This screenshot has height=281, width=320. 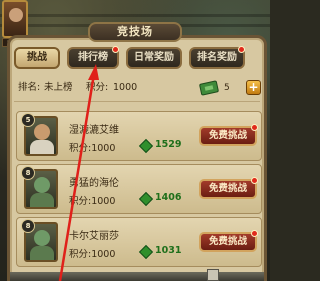 What do you see at coordinates (168, 144) in the screenshot?
I see `opponent-power: 1529` at bounding box center [168, 144].